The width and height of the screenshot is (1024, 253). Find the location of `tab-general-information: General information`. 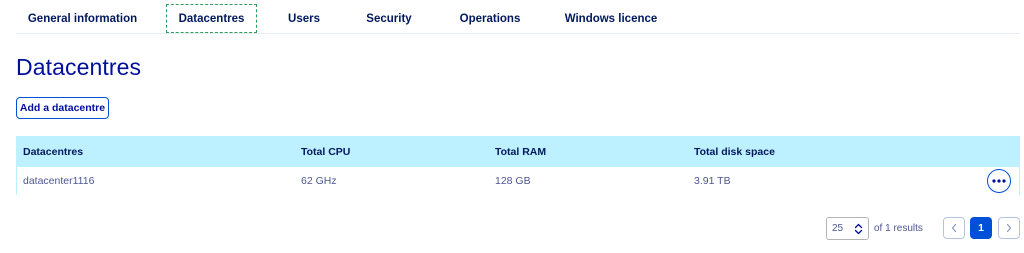

tab-general-information: General information is located at coordinates (82, 18).